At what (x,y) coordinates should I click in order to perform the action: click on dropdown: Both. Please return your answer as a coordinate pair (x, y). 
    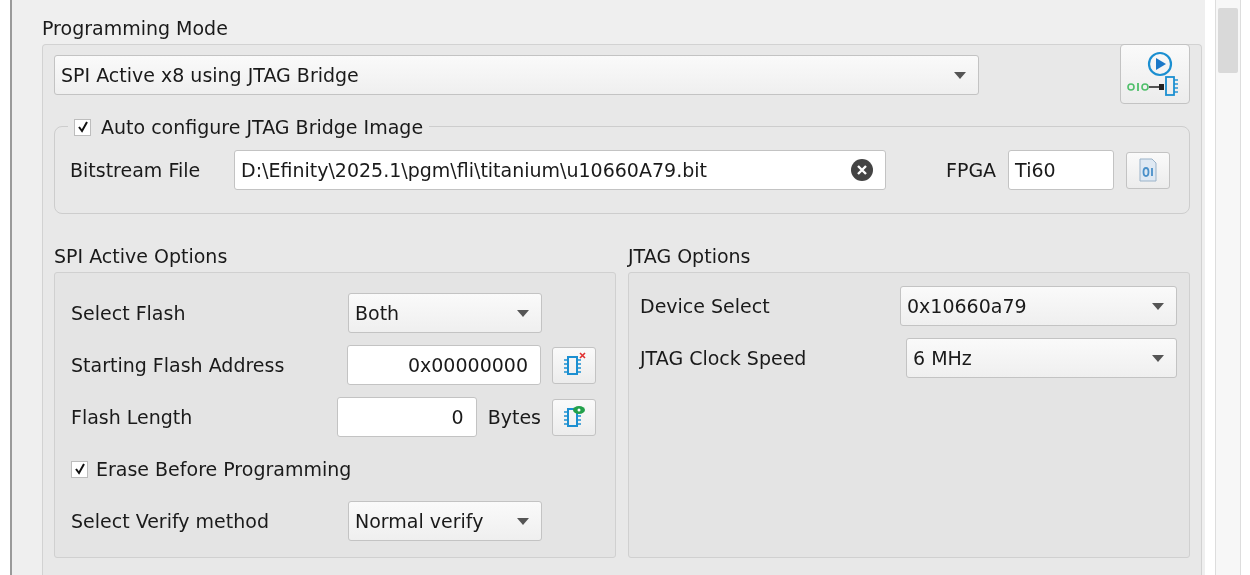
    Looking at the image, I should click on (445, 313).